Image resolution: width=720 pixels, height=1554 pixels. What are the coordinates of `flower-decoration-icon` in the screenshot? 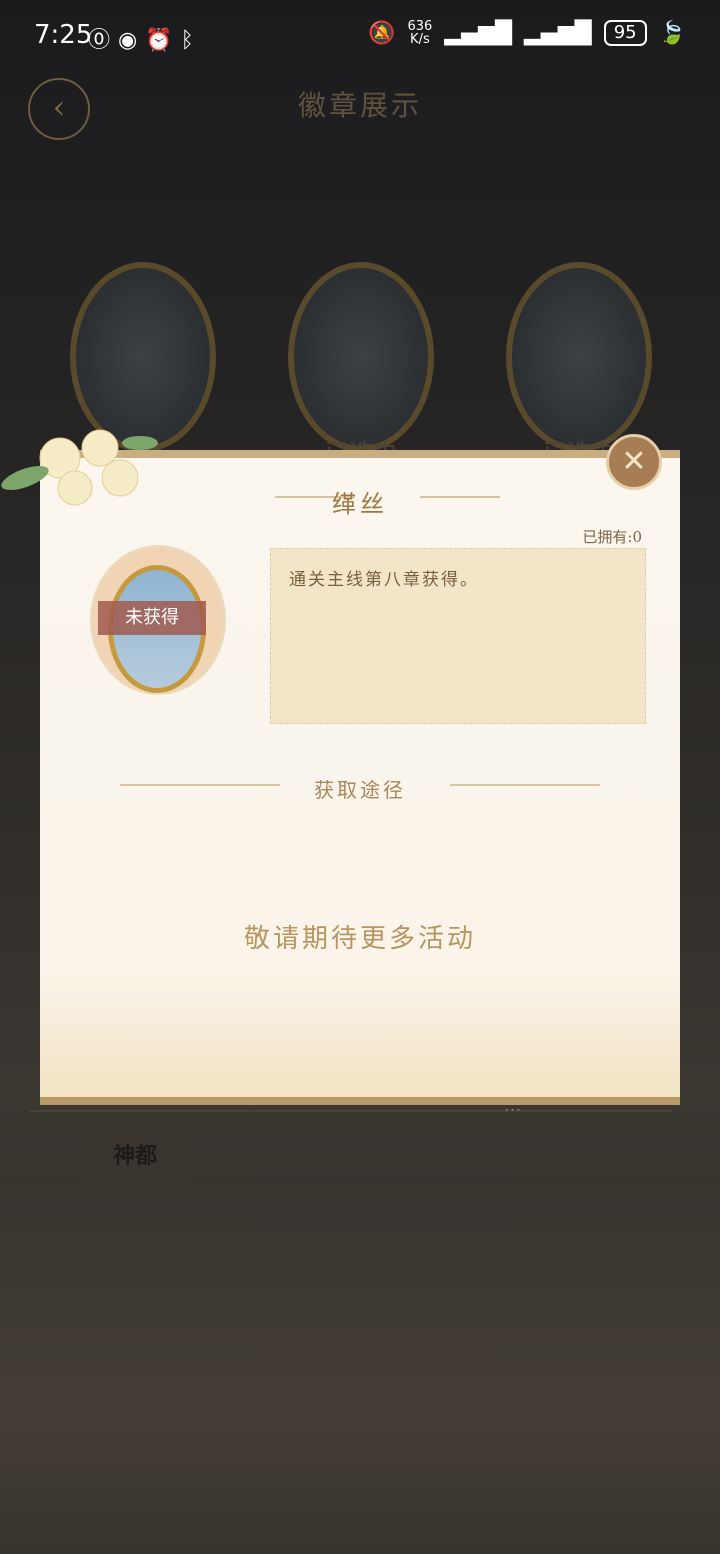 It's located at (79, 467).